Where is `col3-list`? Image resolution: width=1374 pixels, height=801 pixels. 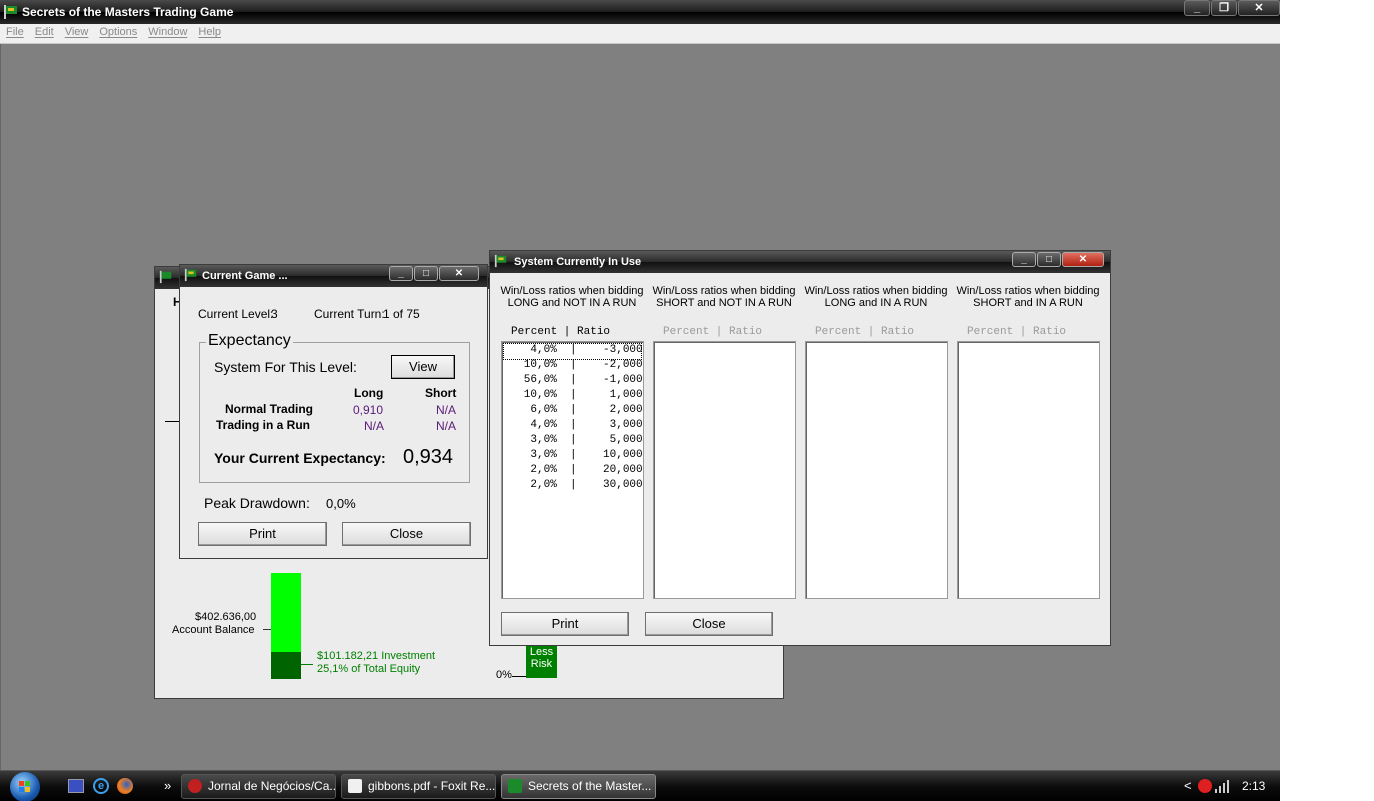
col3-list is located at coordinates (876, 470).